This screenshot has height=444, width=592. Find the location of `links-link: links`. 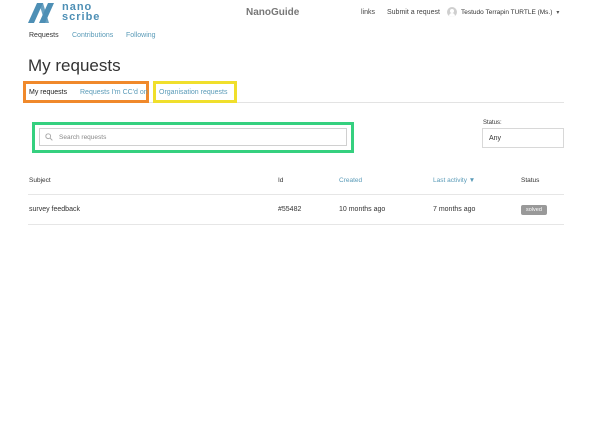

links-link: links is located at coordinates (368, 12).